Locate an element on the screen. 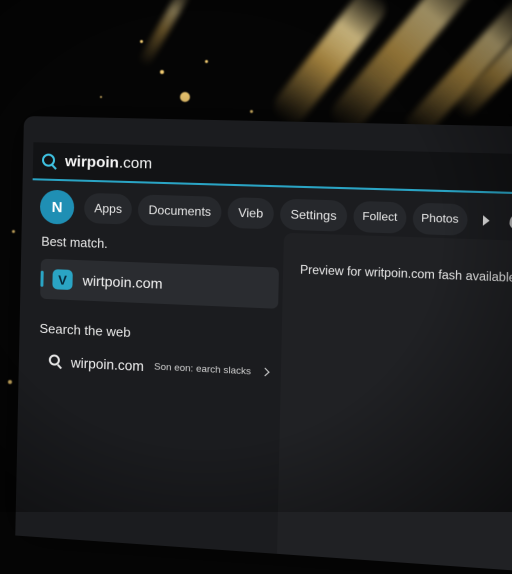 The height and width of the screenshot is (574, 512). search-box: wirpoin.com is located at coordinates (272, 168).